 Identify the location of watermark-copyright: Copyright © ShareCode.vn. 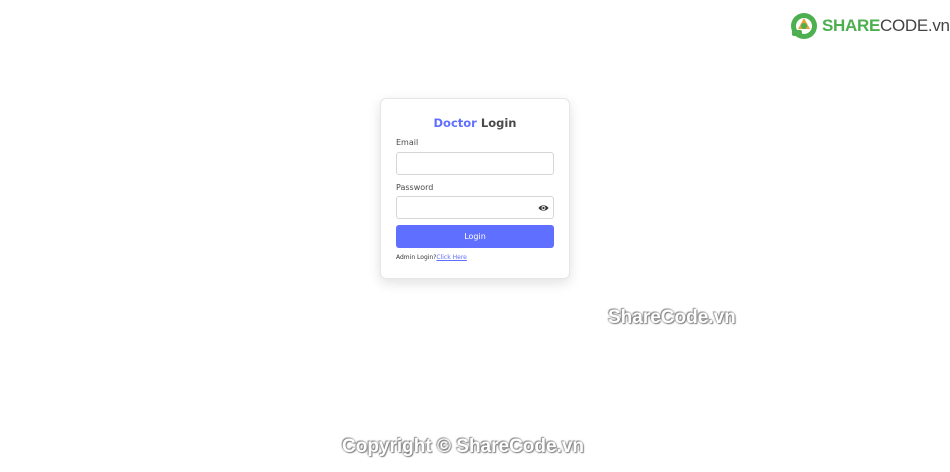
(463, 446).